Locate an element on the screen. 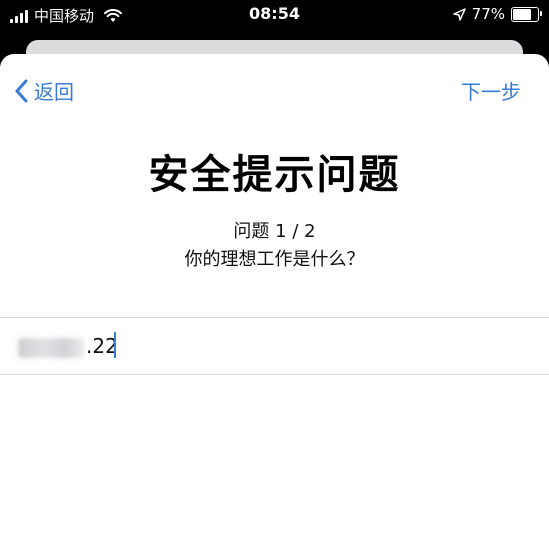  status-right: 77% is located at coordinates (497, 14).